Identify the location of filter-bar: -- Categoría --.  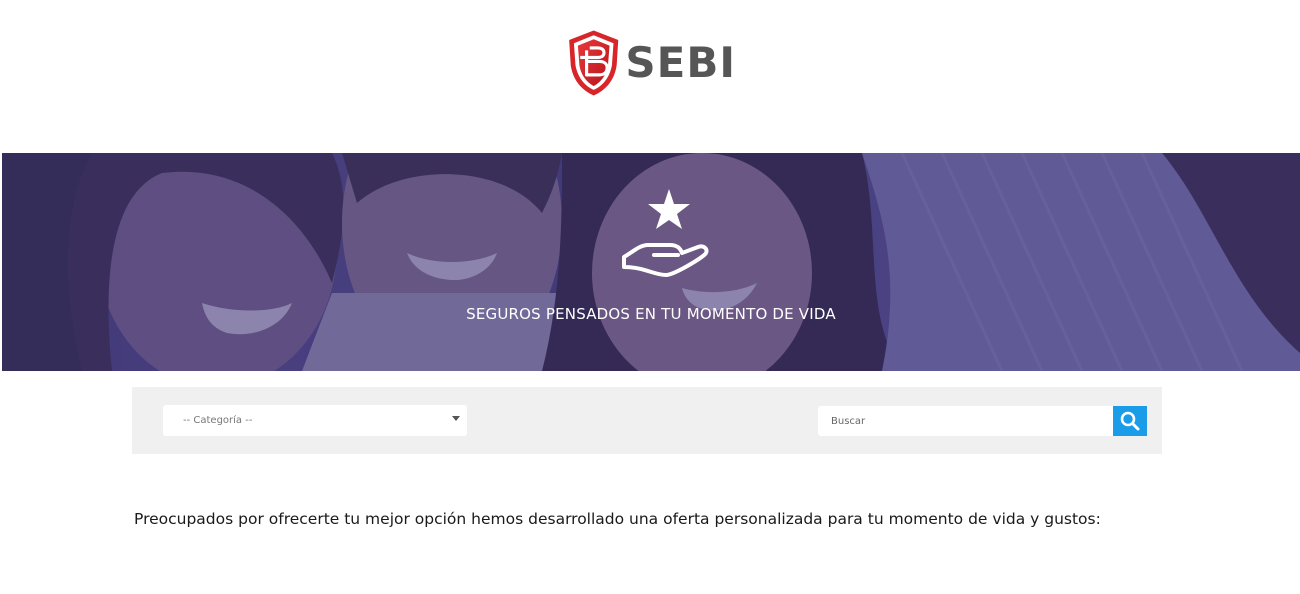
(647, 420).